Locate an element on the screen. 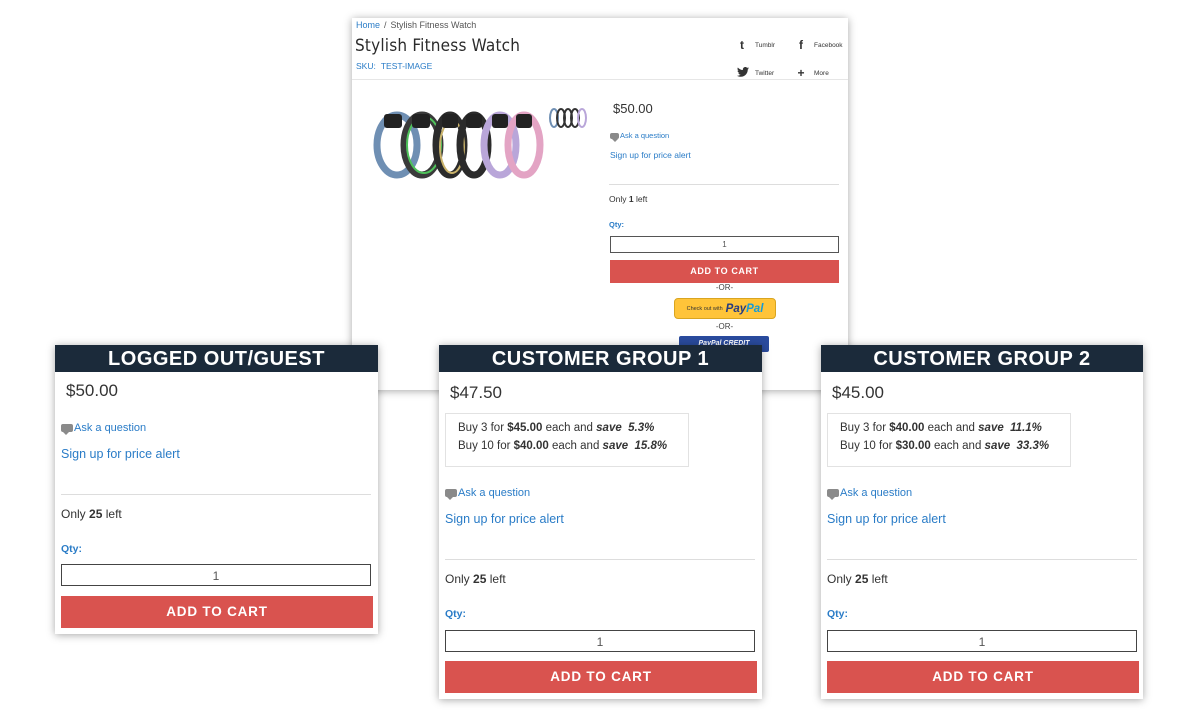 Image resolution: width=1200 pixels, height=720 pixels. paypal-logo-pal: Pal is located at coordinates (755, 308).